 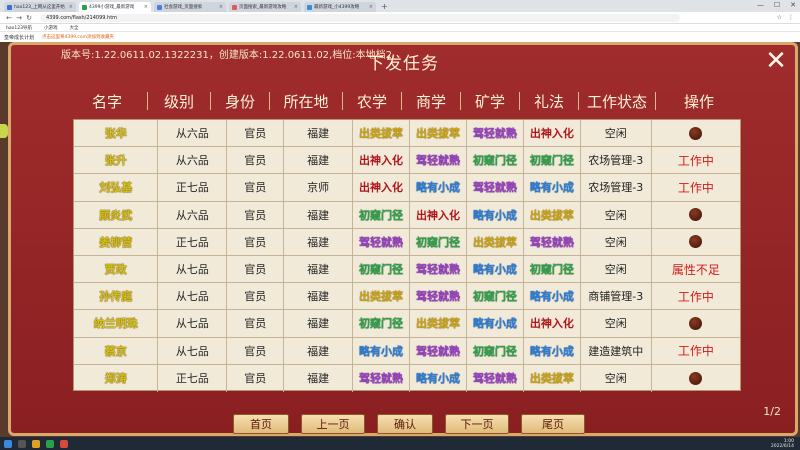 What do you see at coordinates (116, 350) in the screenshot?
I see `official-name: 蔡京` at bounding box center [116, 350].